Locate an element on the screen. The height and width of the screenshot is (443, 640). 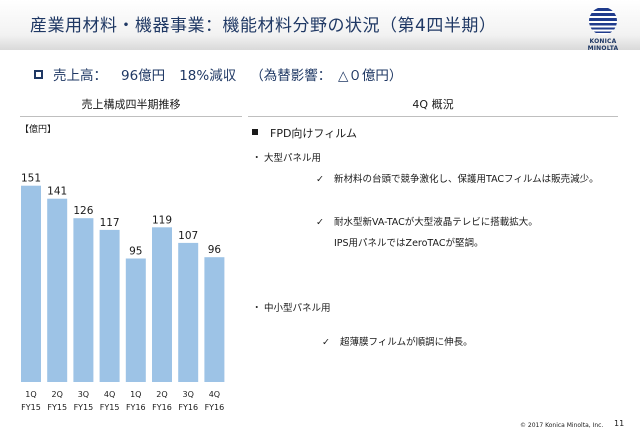
bar-value-label-6: 119 is located at coordinates (162, 220).